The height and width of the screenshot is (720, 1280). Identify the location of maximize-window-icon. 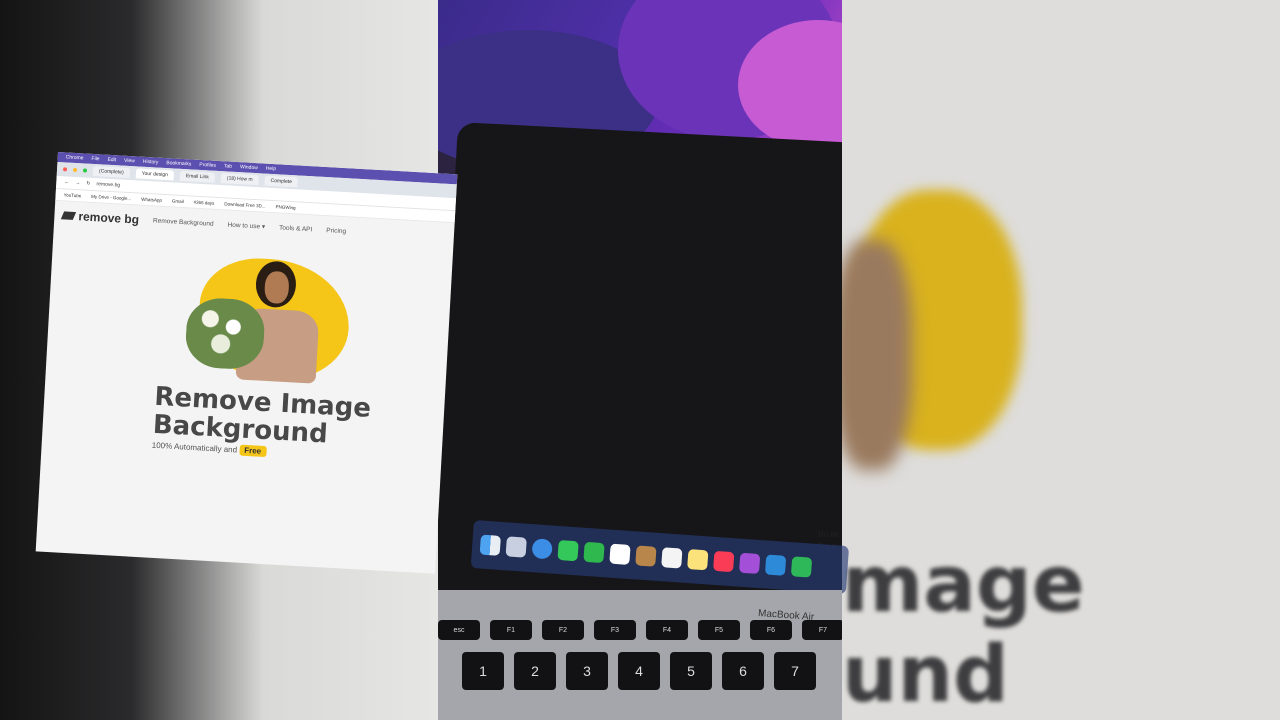
(85, 170).